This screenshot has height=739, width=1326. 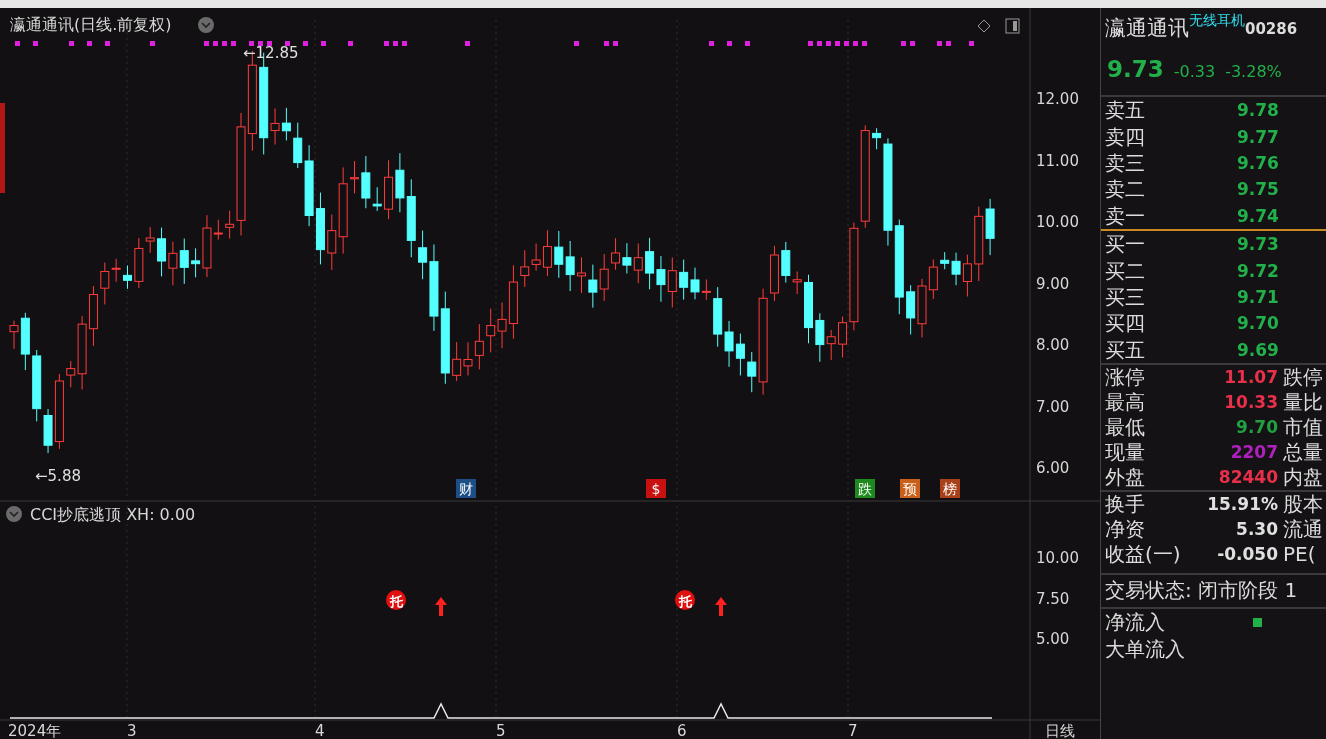 What do you see at coordinates (1125, 244) in the screenshot?
I see `bid-label: 买一` at bounding box center [1125, 244].